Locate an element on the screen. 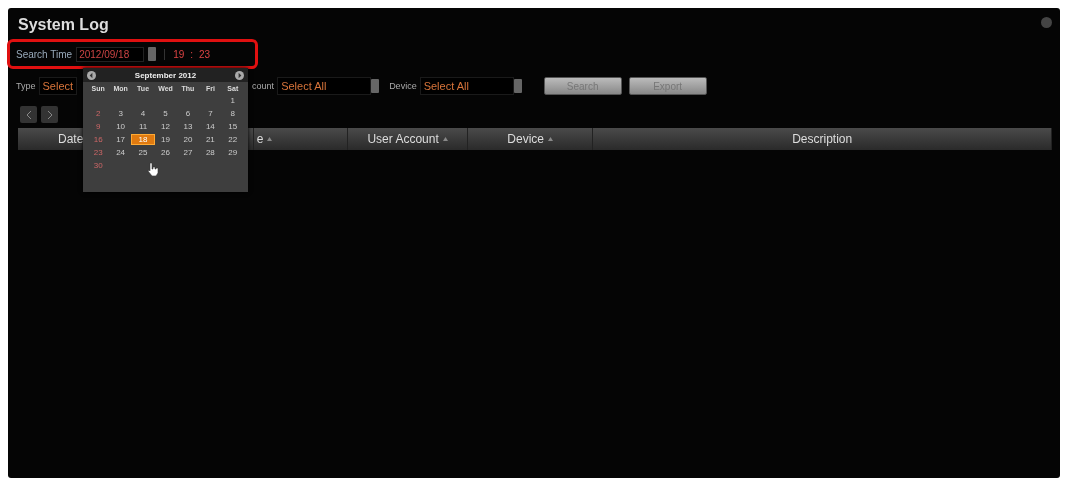 This screenshot has height=487, width=1065. calendar-day: 26 is located at coordinates (165, 152).